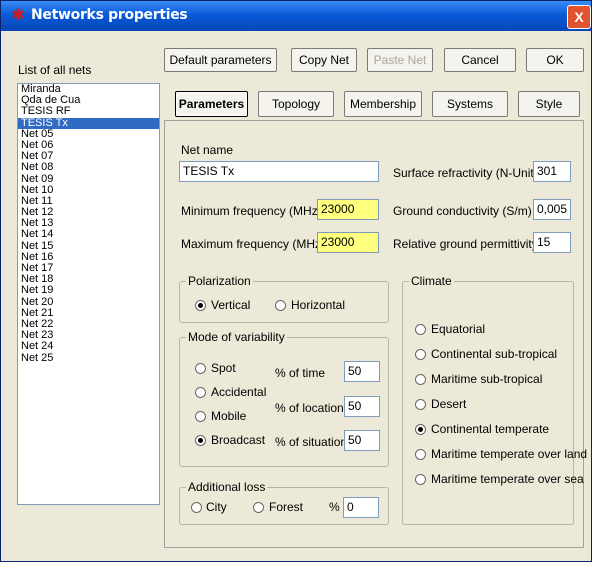  What do you see at coordinates (196, 507) in the screenshot?
I see `city-radio` at bounding box center [196, 507].